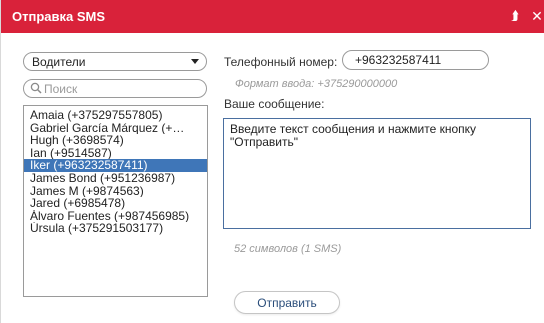 Image resolution: width=544 pixels, height=323 pixels. I want to click on contact-list-item: Álvaro Fuentes (+987456985), so click(115, 216).